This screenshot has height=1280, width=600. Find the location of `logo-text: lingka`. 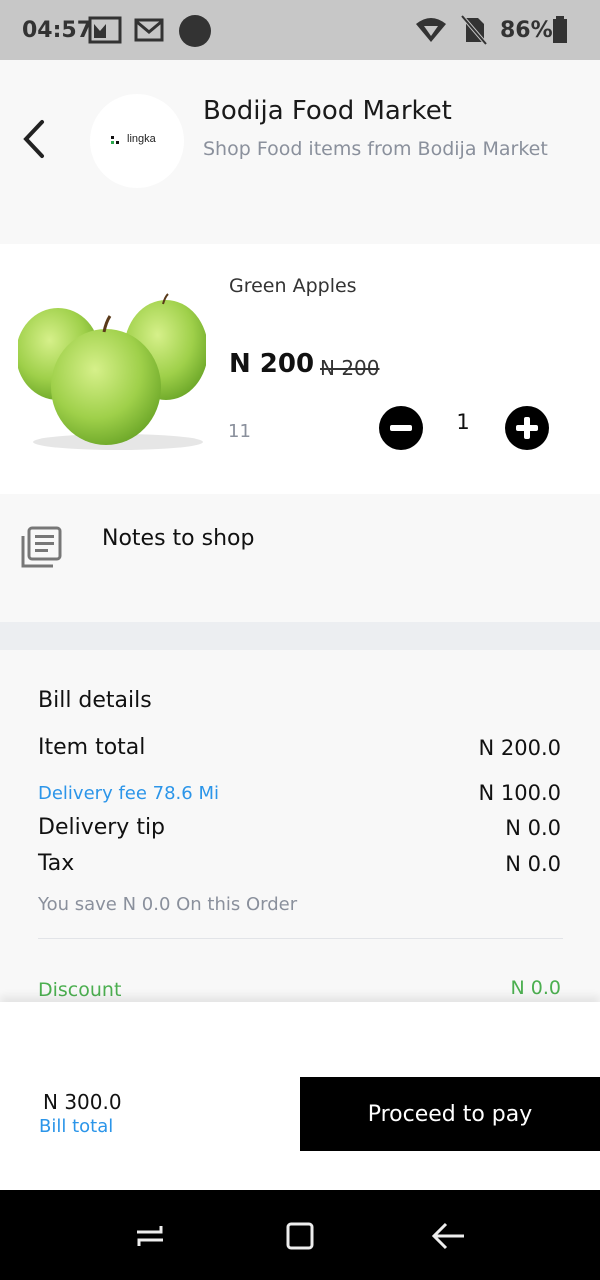

logo-text: lingka is located at coordinates (141, 139).